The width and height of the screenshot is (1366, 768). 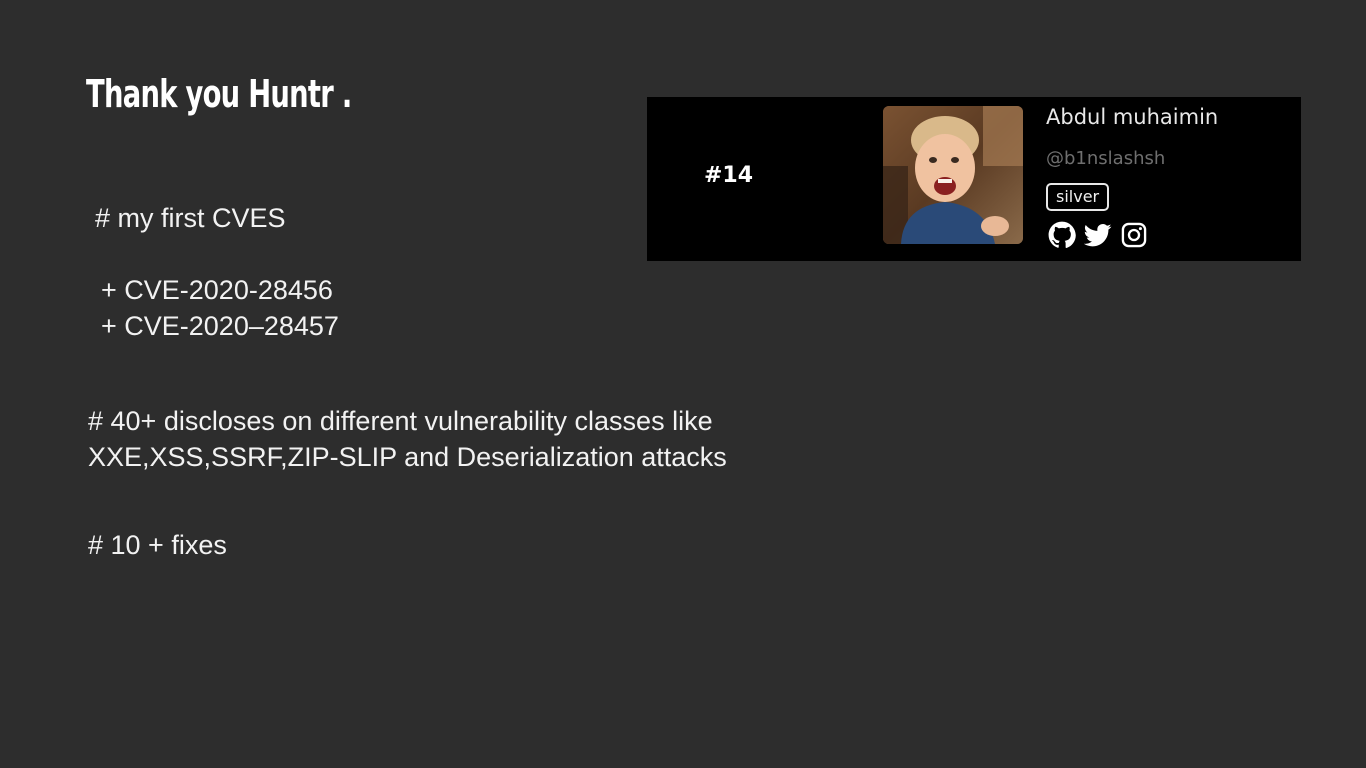 I want to click on twitter-icon, so click(x=1098, y=235).